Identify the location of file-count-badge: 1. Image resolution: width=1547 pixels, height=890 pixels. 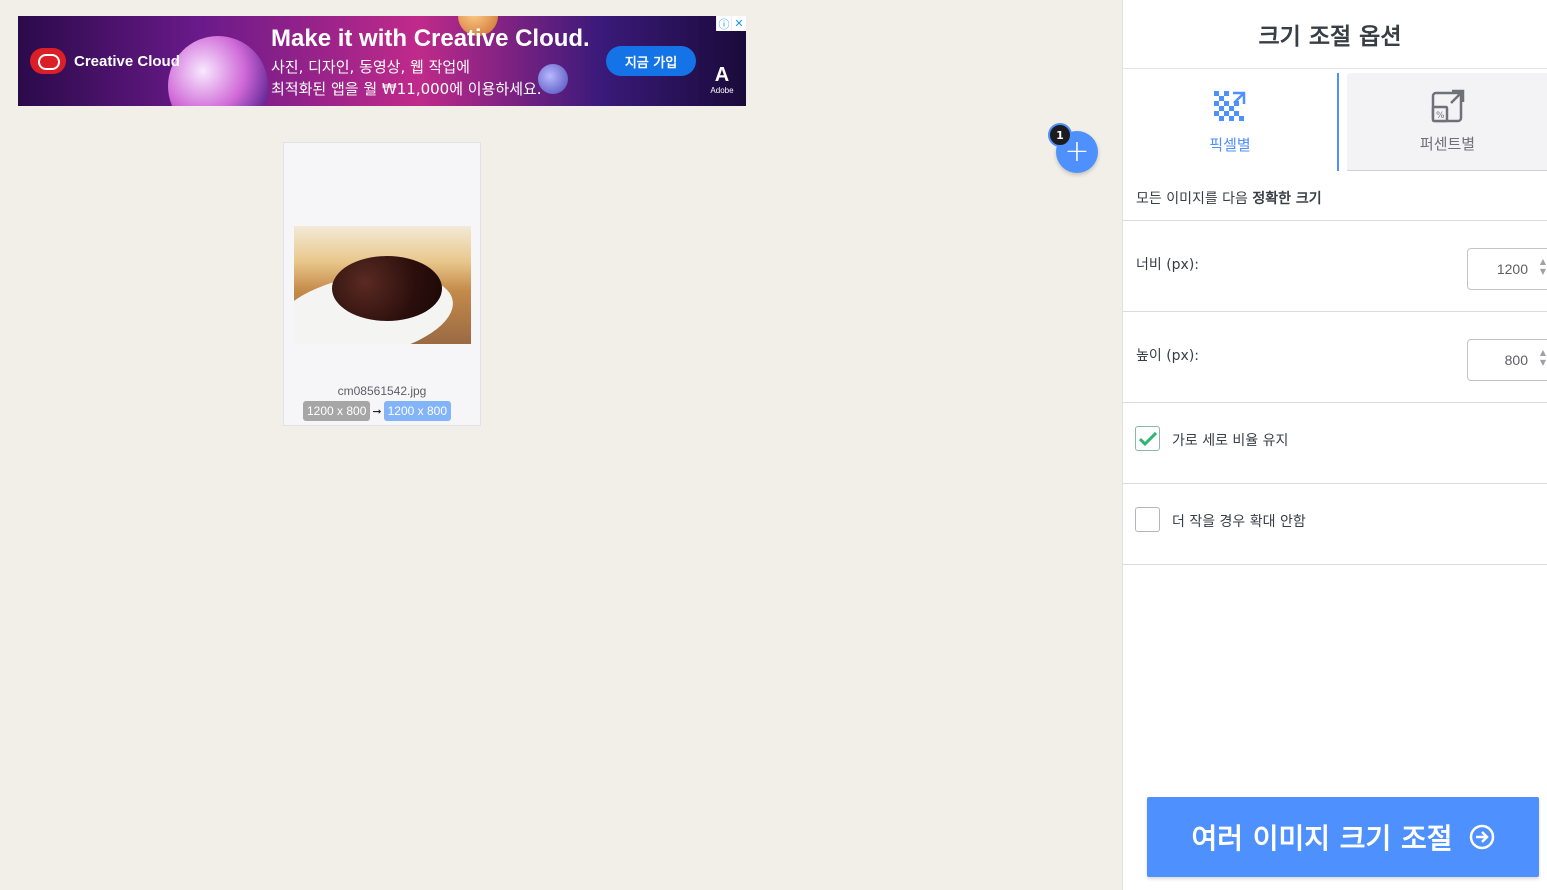
(1060, 135).